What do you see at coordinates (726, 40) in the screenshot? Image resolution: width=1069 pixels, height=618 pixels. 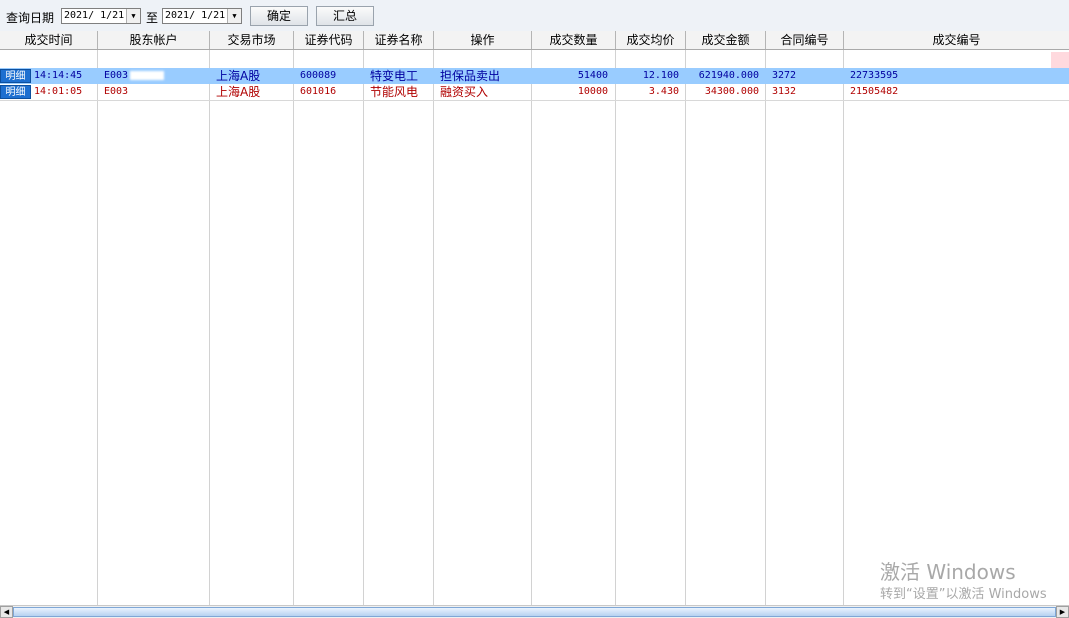 I see `column-header: 成交金额` at bounding box center [726, 40].